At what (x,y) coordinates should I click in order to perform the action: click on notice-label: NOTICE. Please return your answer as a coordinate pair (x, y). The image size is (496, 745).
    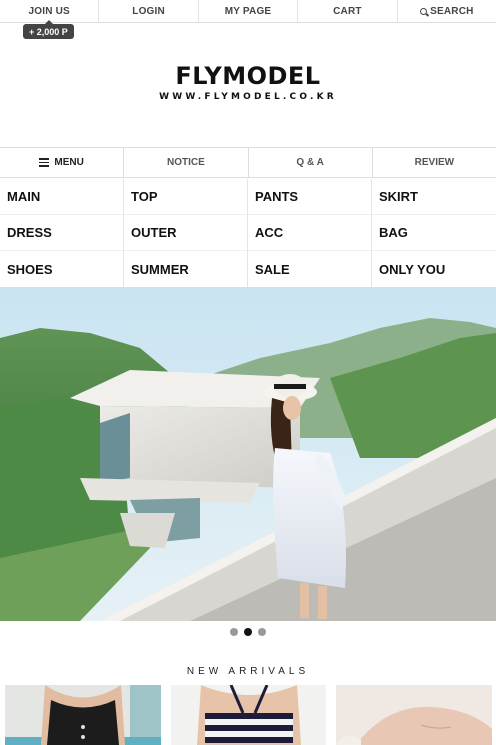
    Looking at the image, I should click on (185, 162).